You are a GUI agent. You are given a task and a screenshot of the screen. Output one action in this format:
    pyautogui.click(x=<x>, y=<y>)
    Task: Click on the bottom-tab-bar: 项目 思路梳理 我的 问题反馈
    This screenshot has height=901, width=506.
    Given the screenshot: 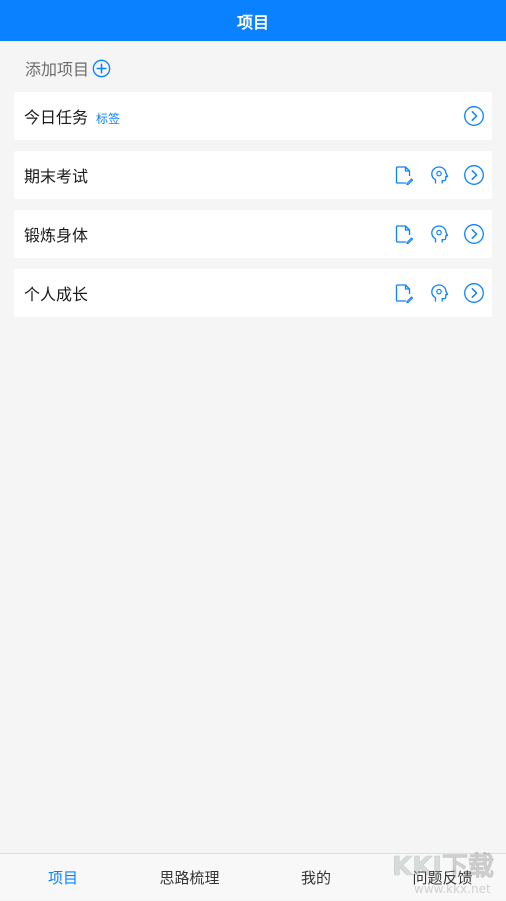 What is the action you would take?
    pyautogui.click(x=253, y=876)
    